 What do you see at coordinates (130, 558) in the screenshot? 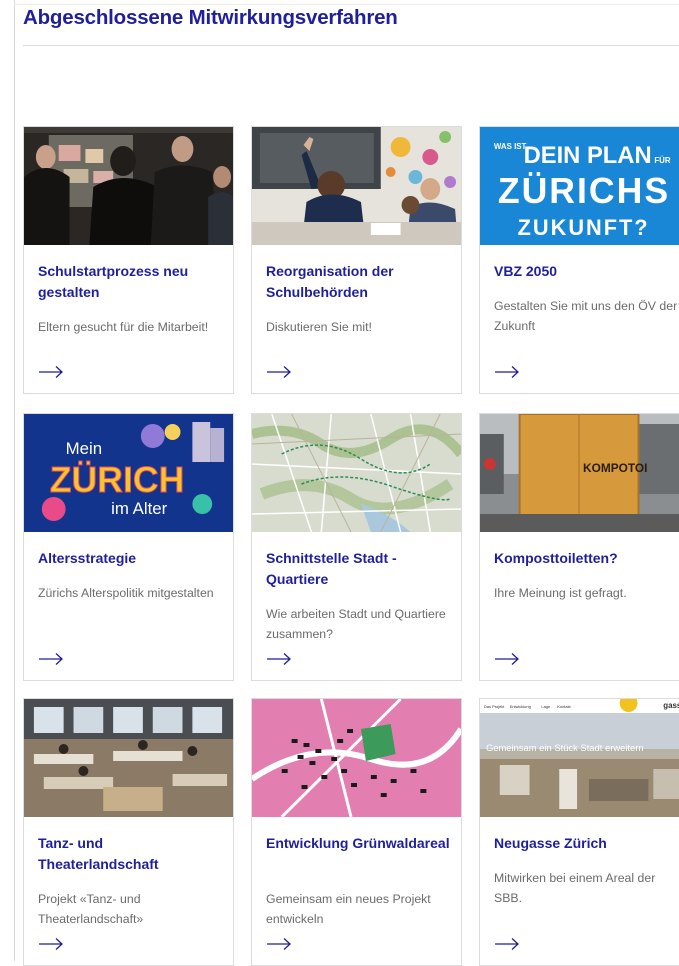
I see `card-title: Altersstrategie` at bounding box center [130, 558].